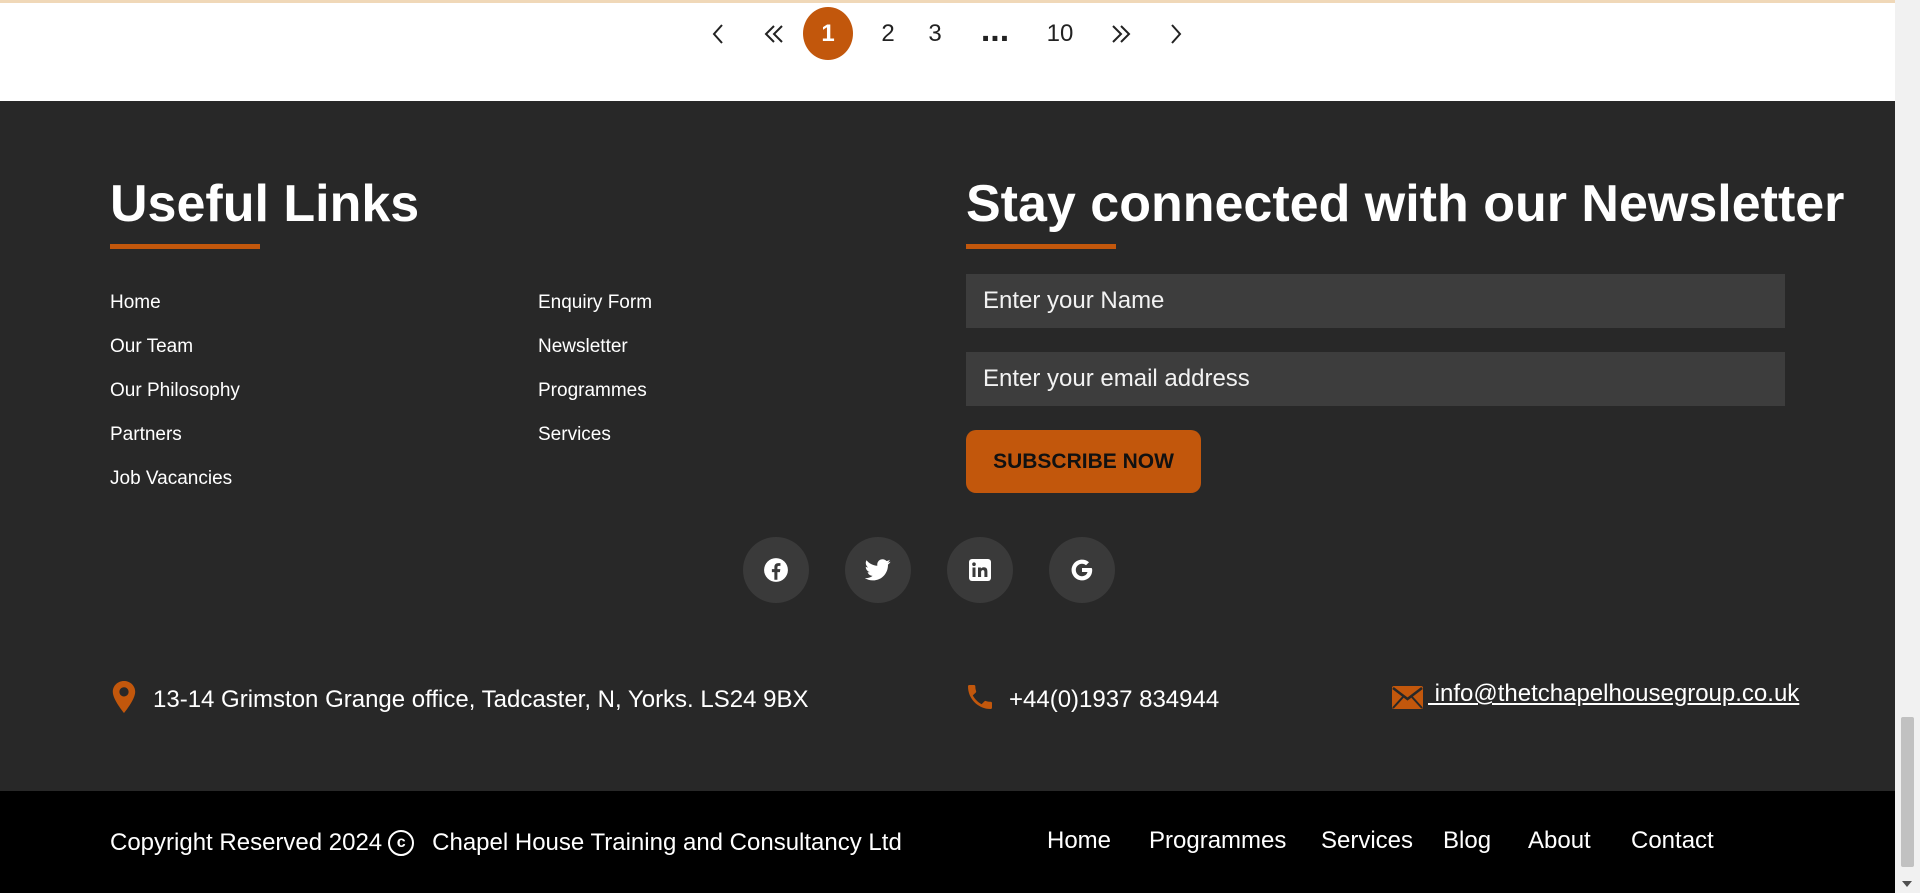  I want to click on email-input, so click(1375, 379).